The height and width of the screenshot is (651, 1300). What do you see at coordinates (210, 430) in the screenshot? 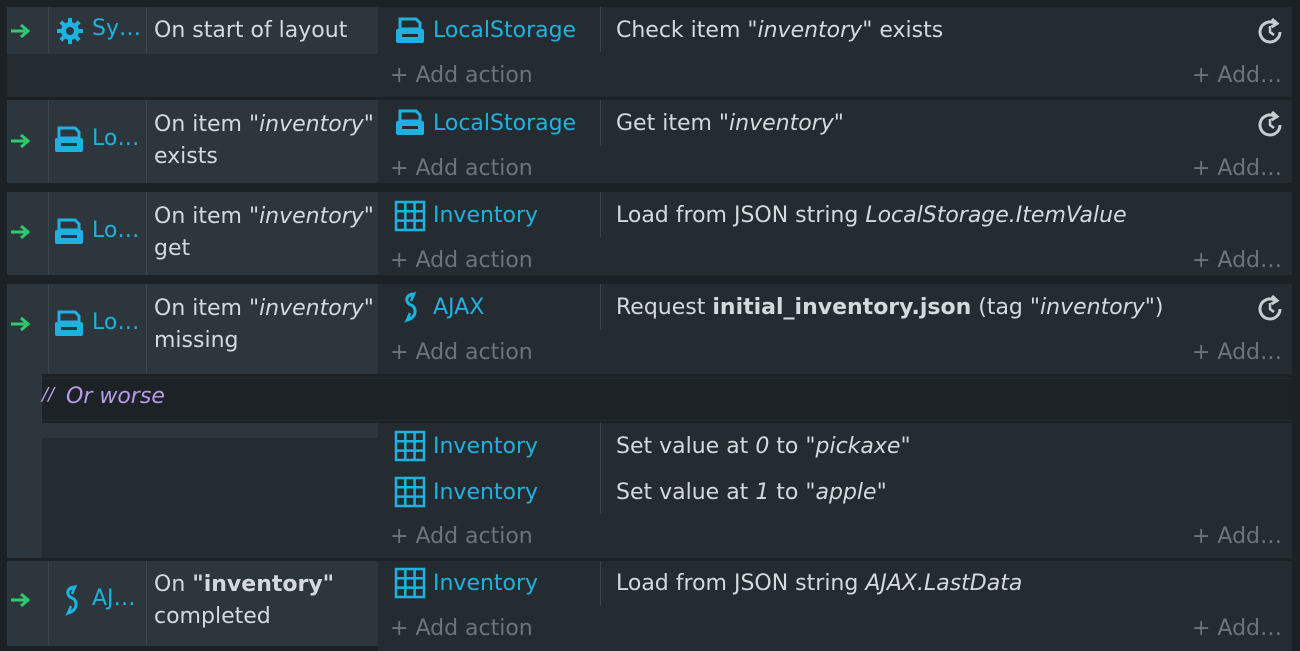
I see `sub-event-condition-header` at bounding box center [210, 430].